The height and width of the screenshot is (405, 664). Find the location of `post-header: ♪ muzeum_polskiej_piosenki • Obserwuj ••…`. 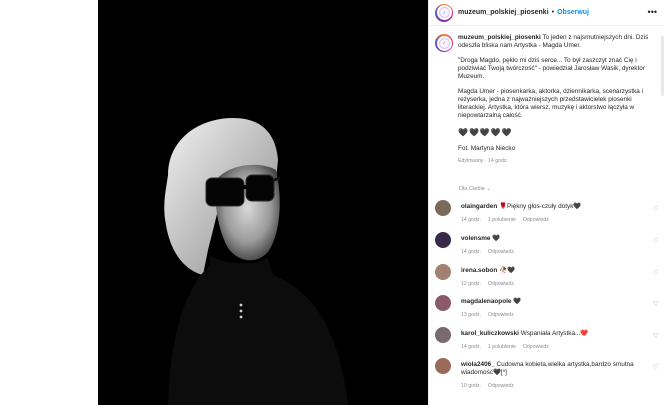

post-header: ♪ muzeum_polskiej_piosenki • Obserwuj ••… is located at coordinates (546, 13).